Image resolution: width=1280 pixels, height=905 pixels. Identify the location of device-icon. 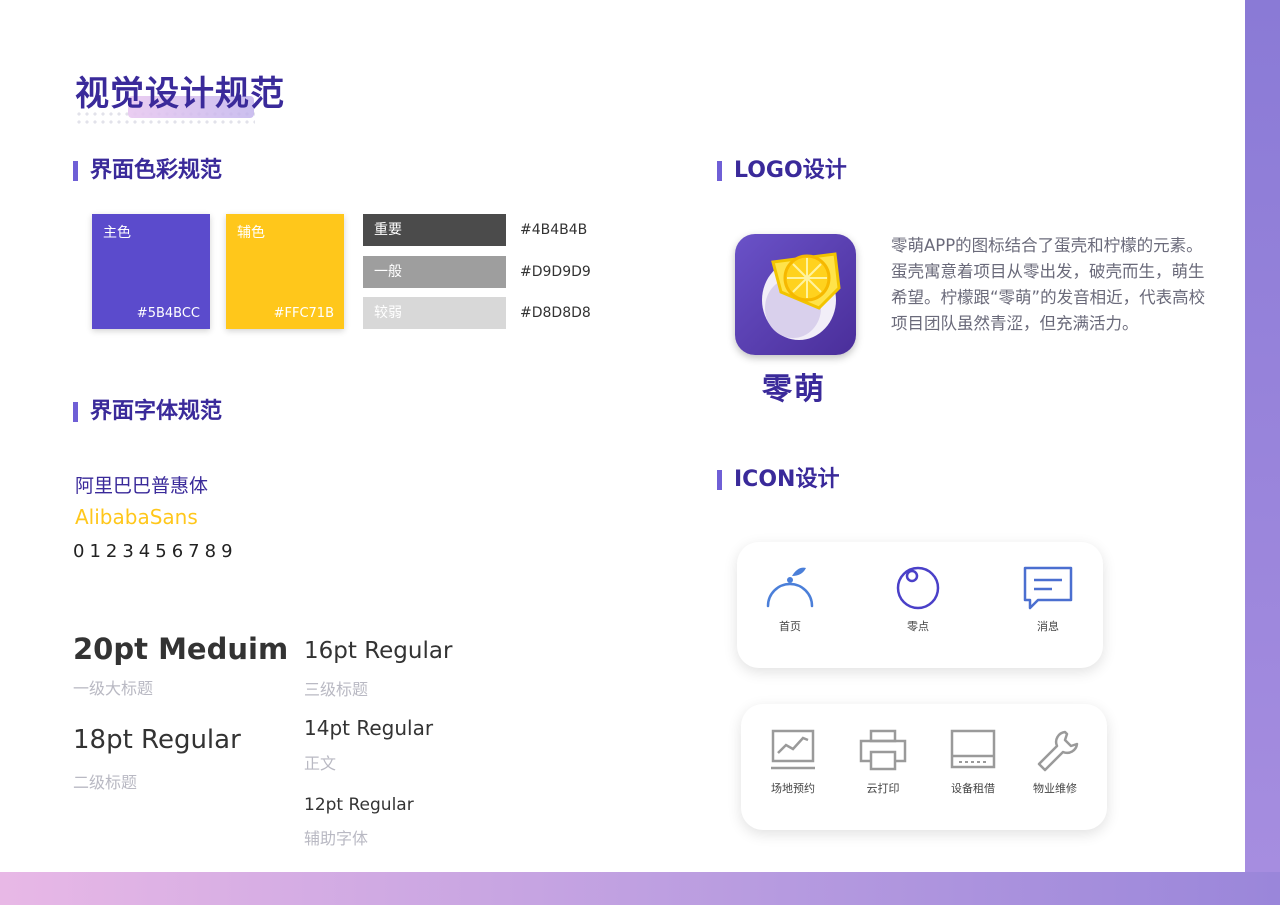
(973, 749).